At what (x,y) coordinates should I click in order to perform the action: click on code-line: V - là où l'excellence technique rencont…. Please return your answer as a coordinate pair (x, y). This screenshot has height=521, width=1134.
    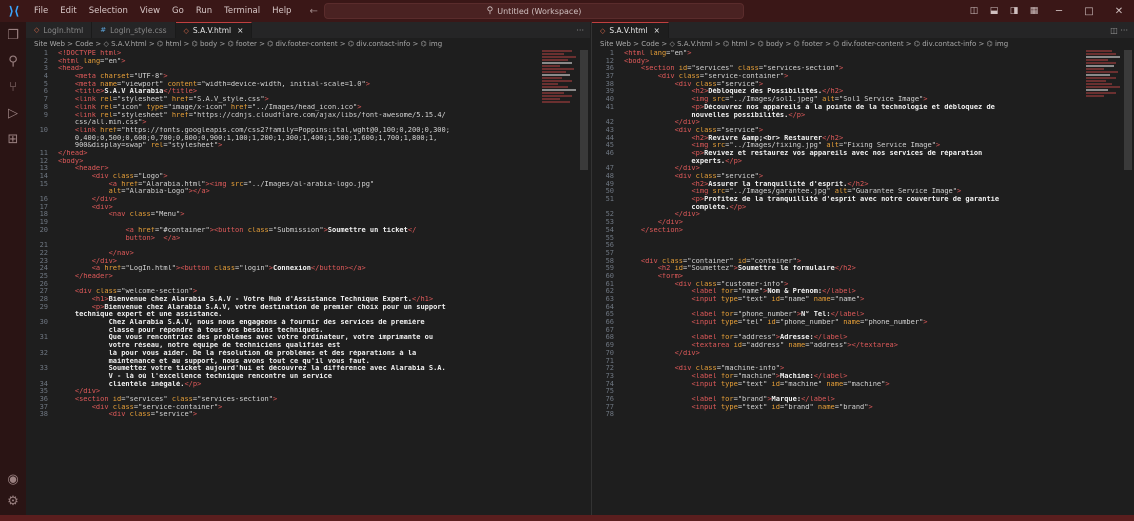
    Looking at the image, I should click on (308, 377).